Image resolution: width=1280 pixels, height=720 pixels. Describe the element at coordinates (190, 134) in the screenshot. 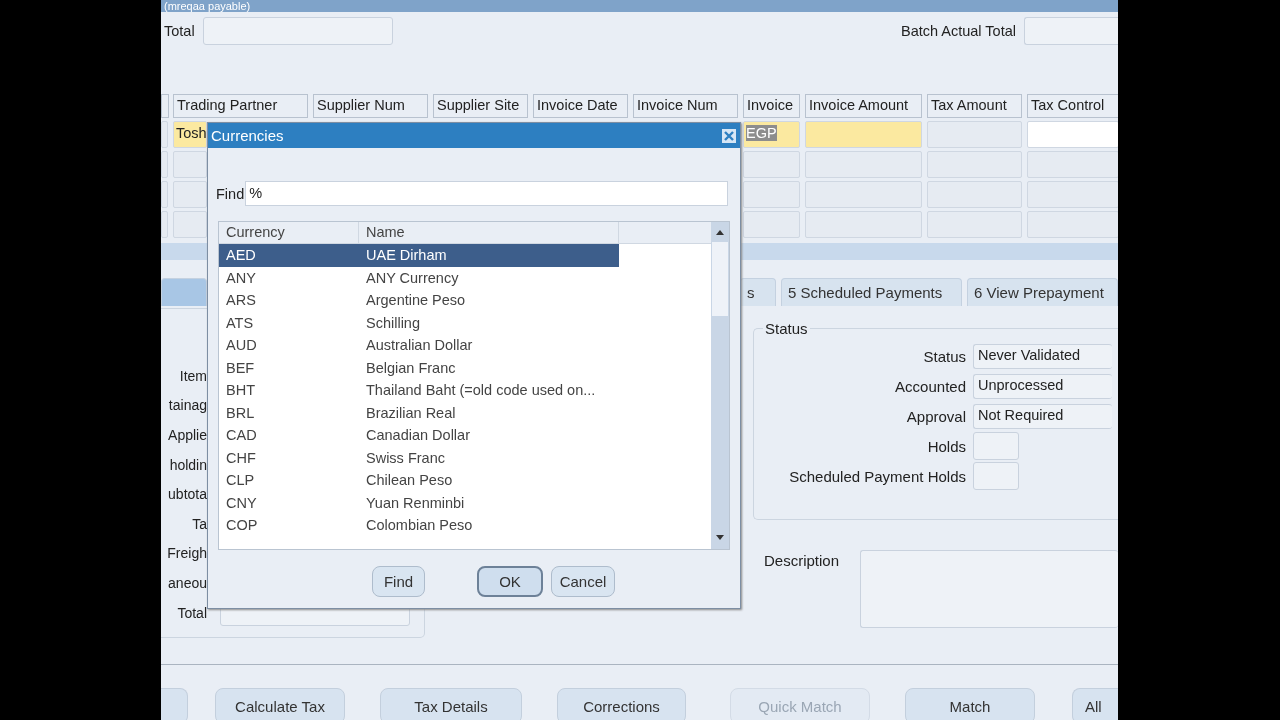

I see `table-cell: Tosh` at that location.